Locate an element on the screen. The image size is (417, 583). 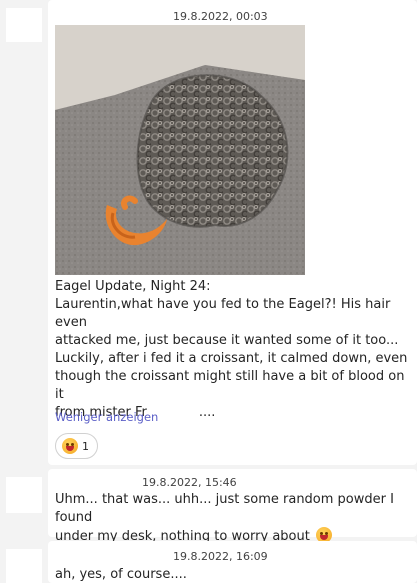
message-timestamp: 19.8.2022, 00:03 is located at coordinates (220, 16).